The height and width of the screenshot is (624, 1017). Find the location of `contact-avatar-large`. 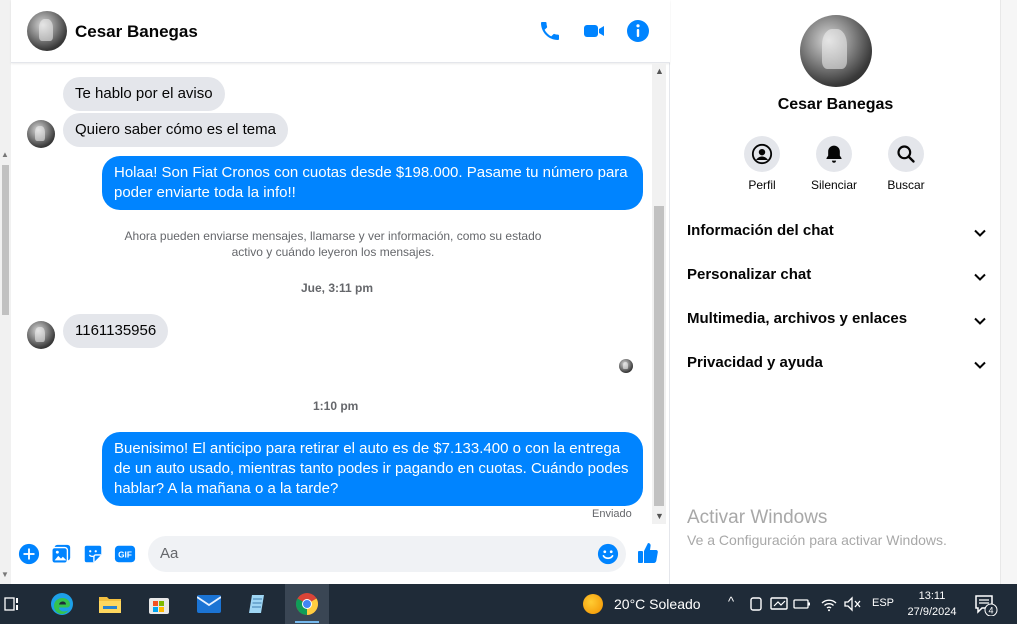

contact-avatar-large is located at coordinates (836, 51).